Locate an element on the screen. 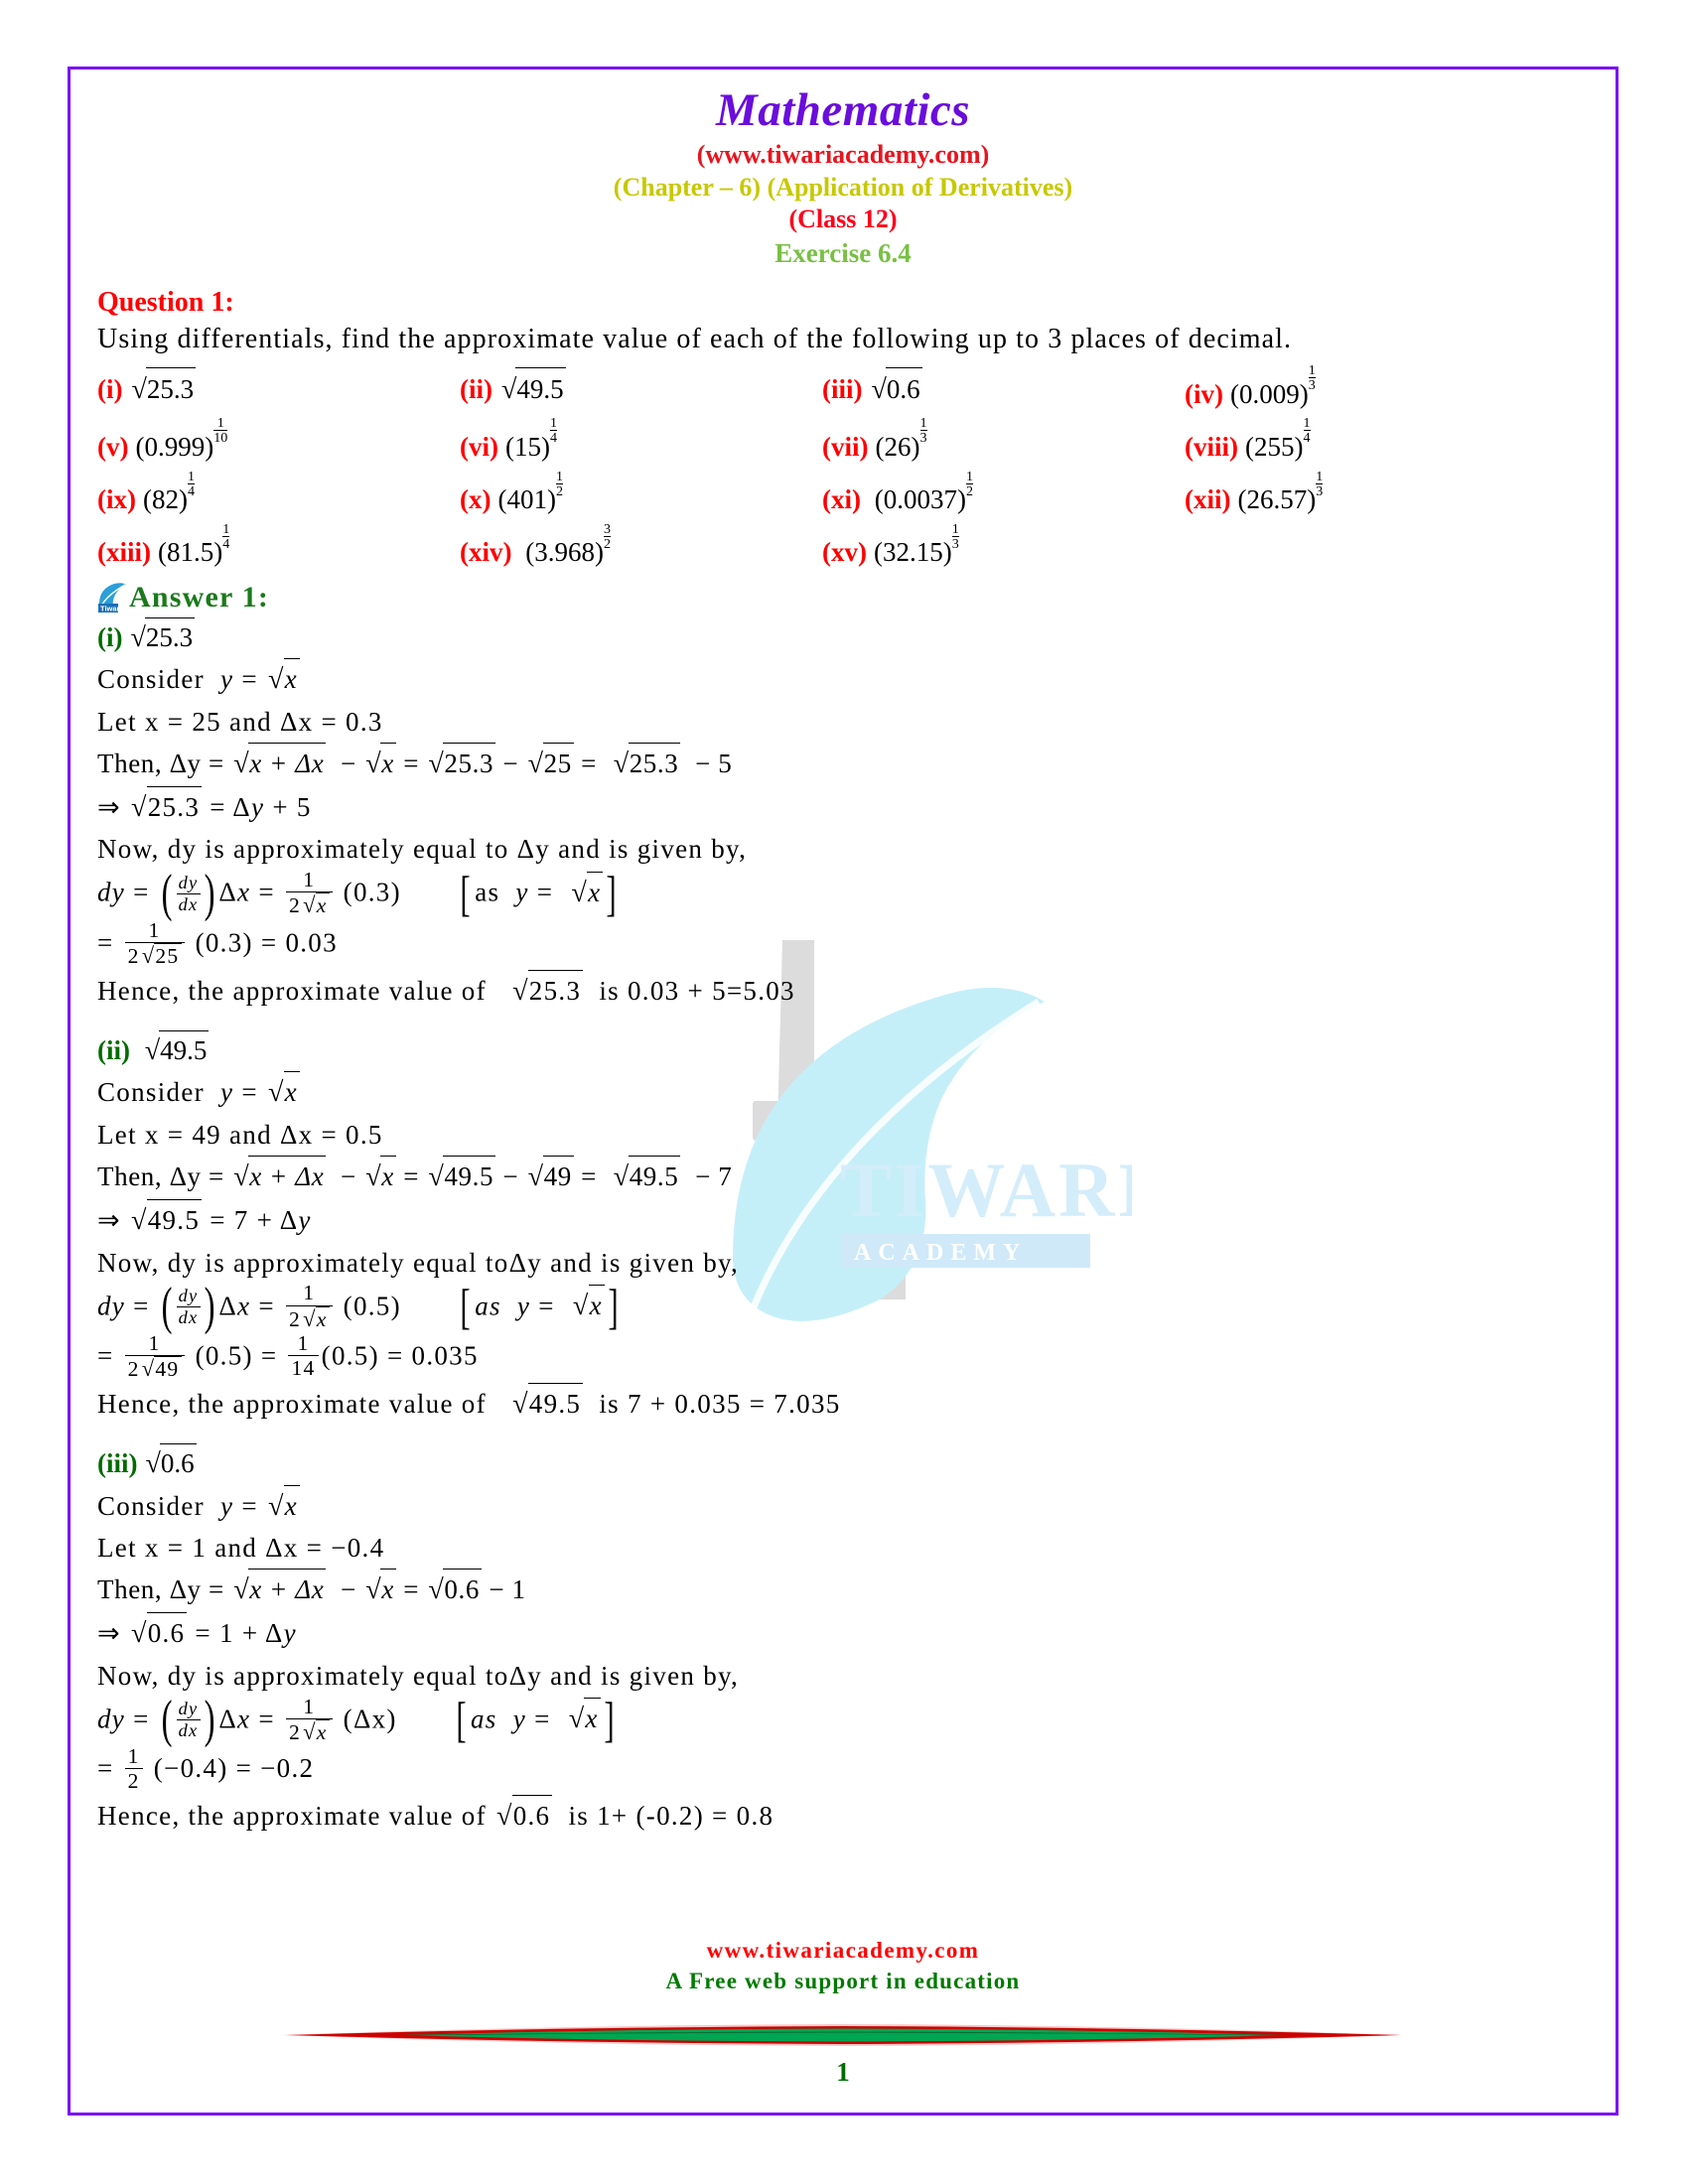  footer-divider is located at coordinates (843, 2037).